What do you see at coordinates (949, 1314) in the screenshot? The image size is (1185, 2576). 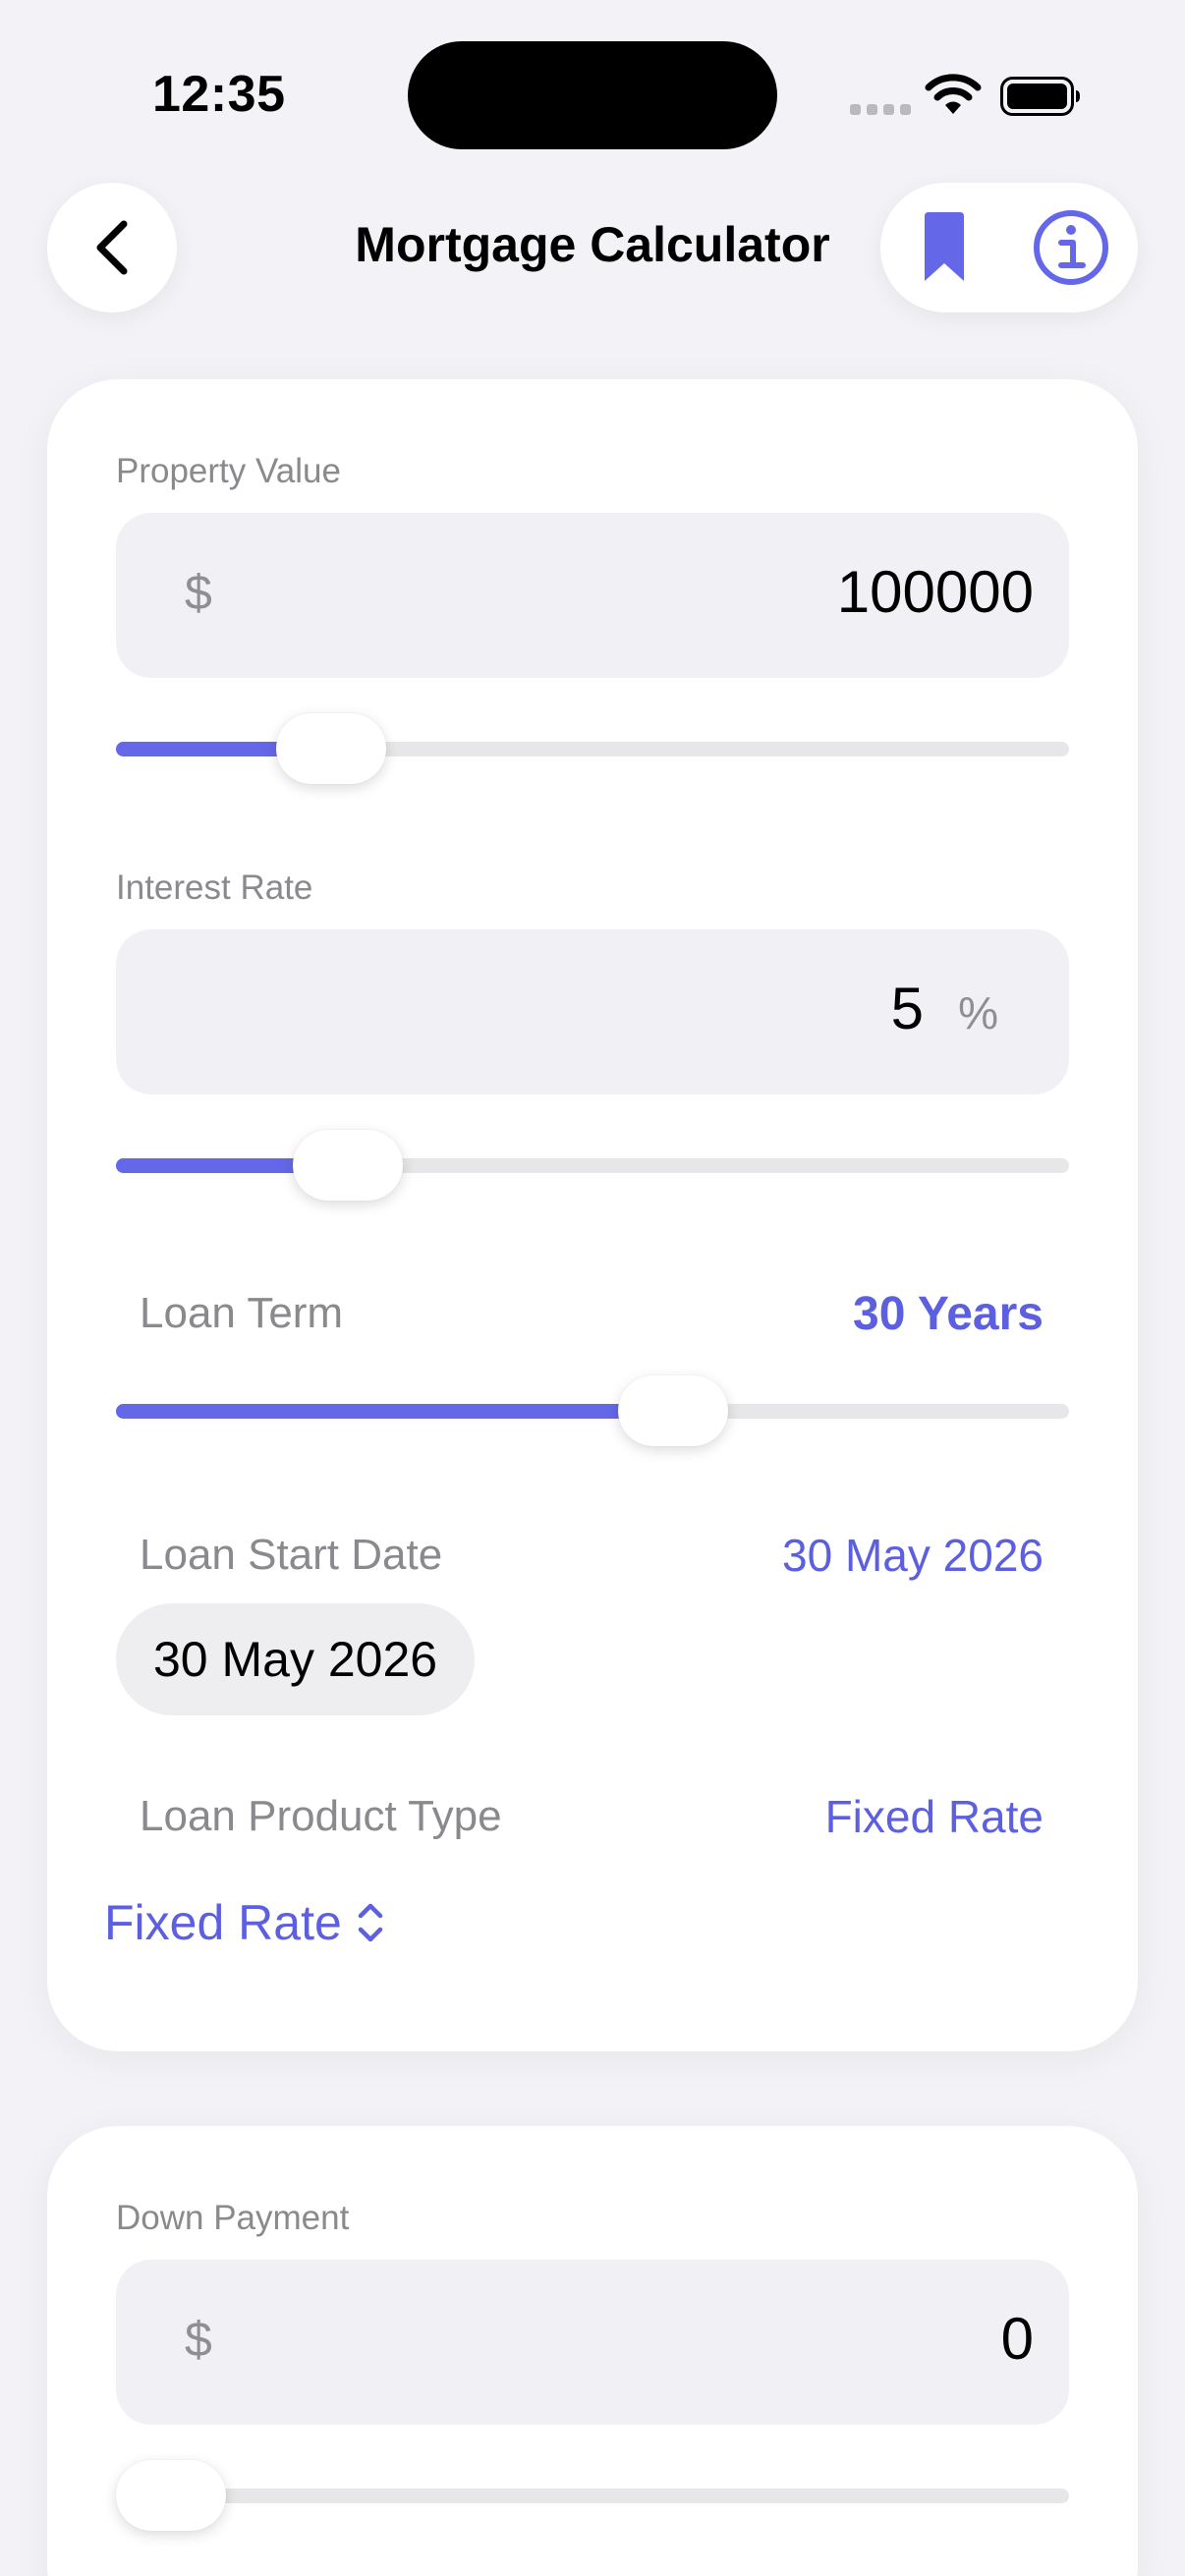 I see `loan-term-value: 30 Years` at bounding box center [949, 1314].